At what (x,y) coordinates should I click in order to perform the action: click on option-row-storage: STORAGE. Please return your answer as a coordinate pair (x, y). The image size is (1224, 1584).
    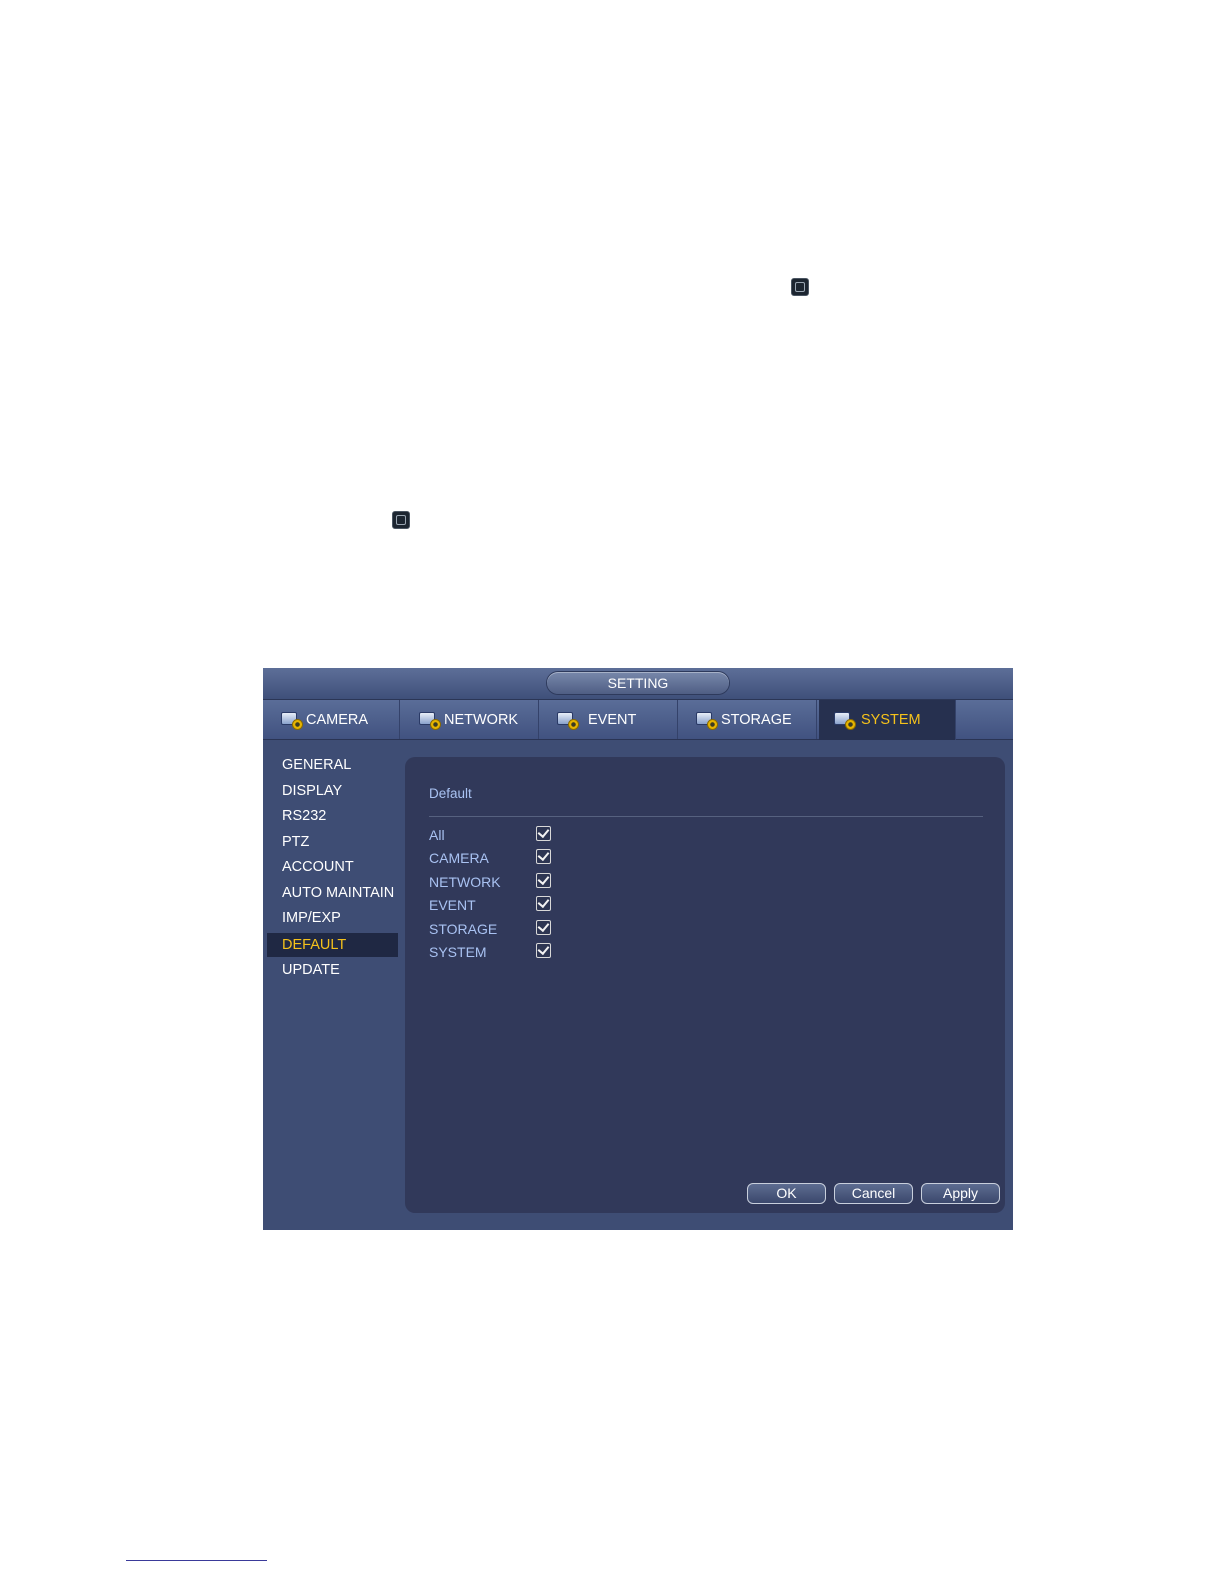
    Looking at the image, I should click on (529, 930).